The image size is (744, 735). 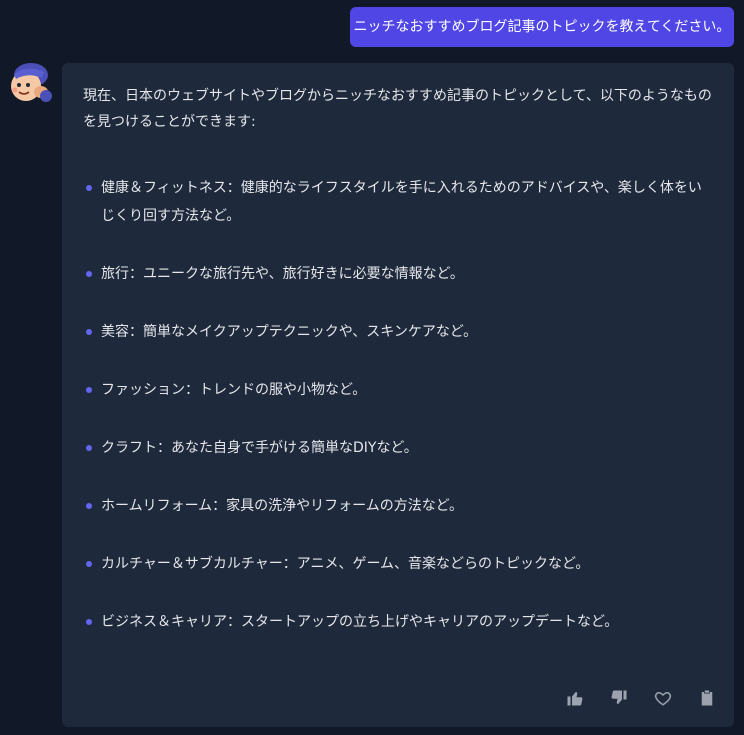 What do you see at coordinates (30, 83) in the screenshot?
I see `bot-avatar-icon` at bounding box center [30, 83].